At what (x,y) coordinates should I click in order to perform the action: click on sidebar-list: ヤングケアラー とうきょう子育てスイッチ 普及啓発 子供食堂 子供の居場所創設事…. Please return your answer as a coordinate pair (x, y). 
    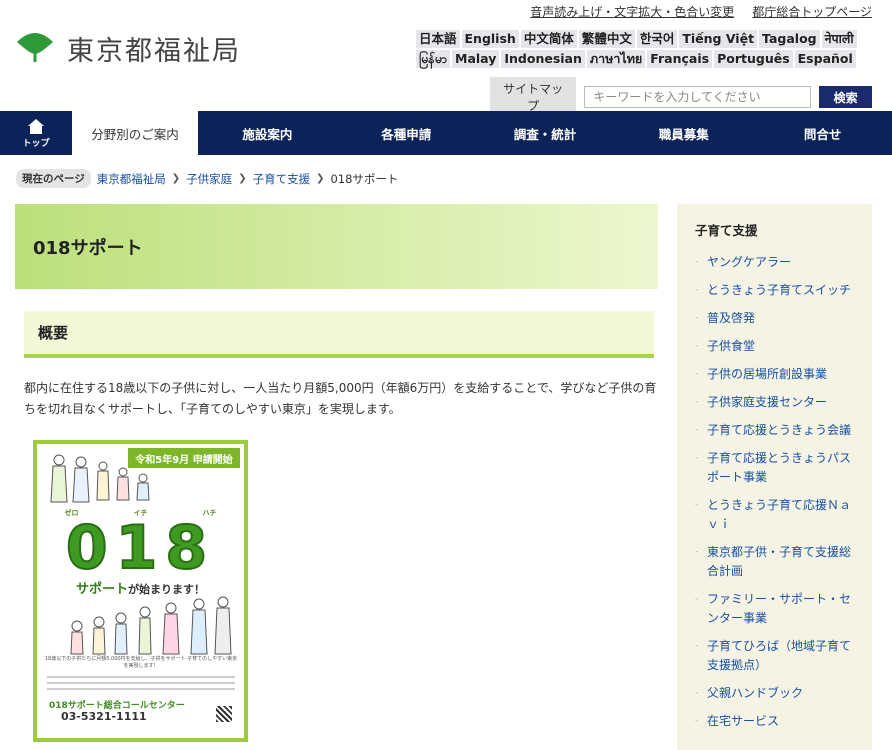
    Looking at the image, I should click on (777, 492).